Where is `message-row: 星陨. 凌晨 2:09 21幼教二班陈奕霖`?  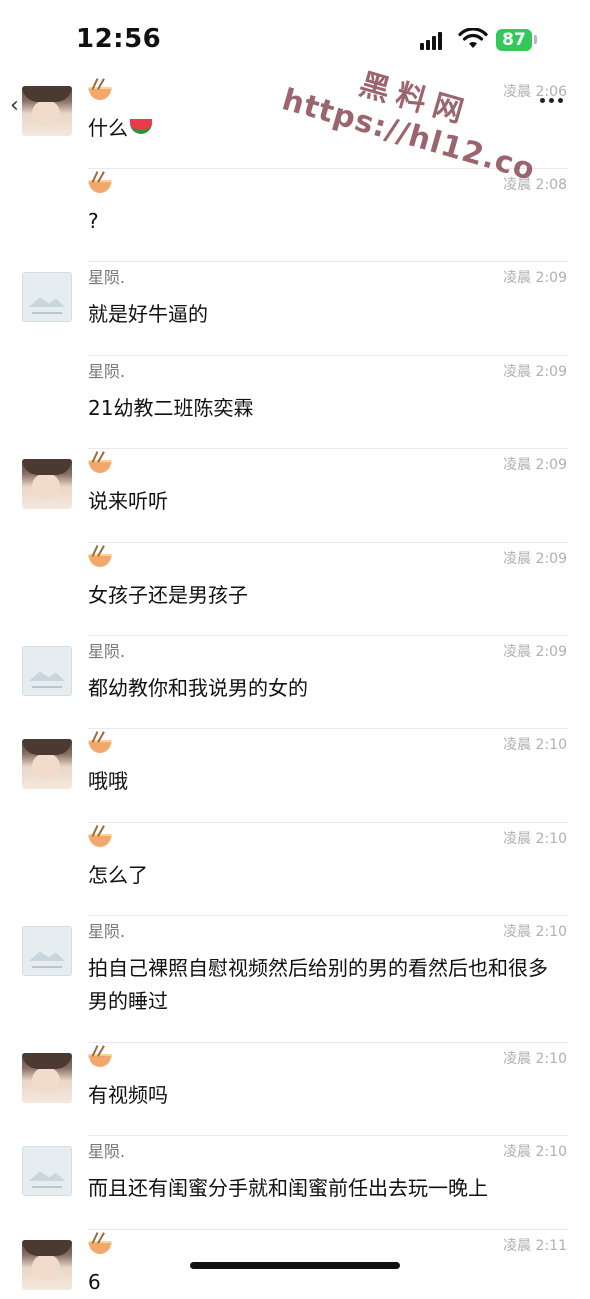 message-row: 星陨. 凌晨 2:09 21幼教二班陈奕霖 is located at coordinates (295, 402).